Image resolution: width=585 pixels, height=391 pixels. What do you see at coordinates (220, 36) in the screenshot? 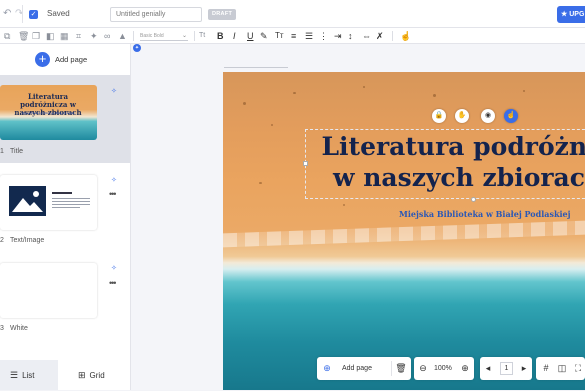
I see `bold-button: B` at bounding box center [220, 36].